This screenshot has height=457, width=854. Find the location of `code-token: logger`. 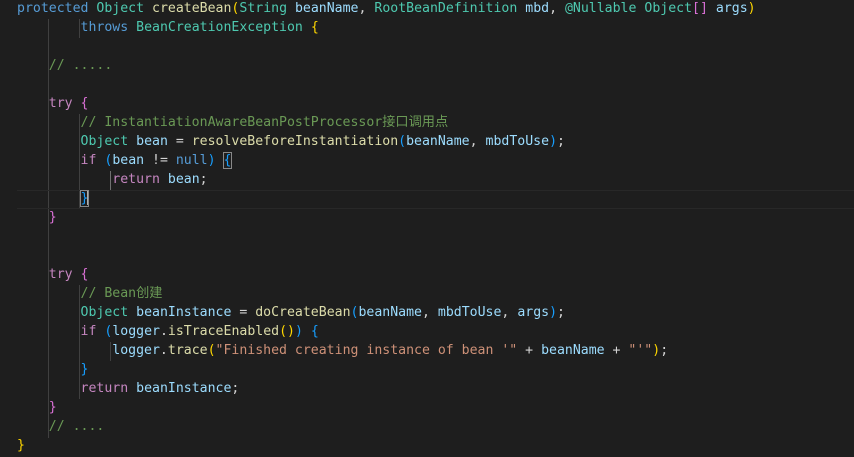

code-token: logger is located at coordinates (136, 350).